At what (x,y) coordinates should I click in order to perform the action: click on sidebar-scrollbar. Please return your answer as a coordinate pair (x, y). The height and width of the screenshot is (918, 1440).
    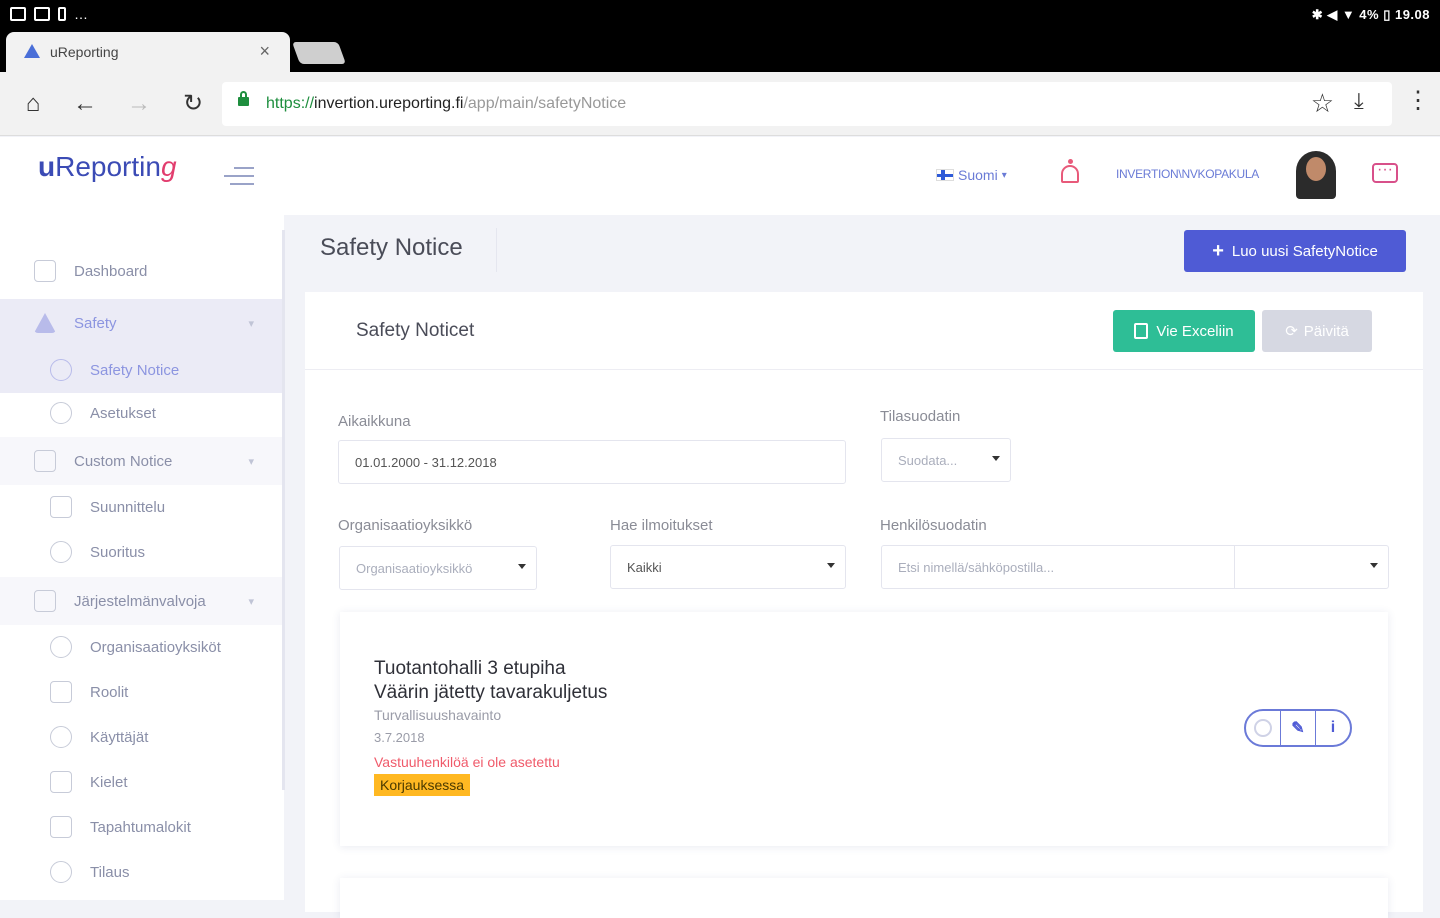
    Looking at the image, I should click on (283, 510).